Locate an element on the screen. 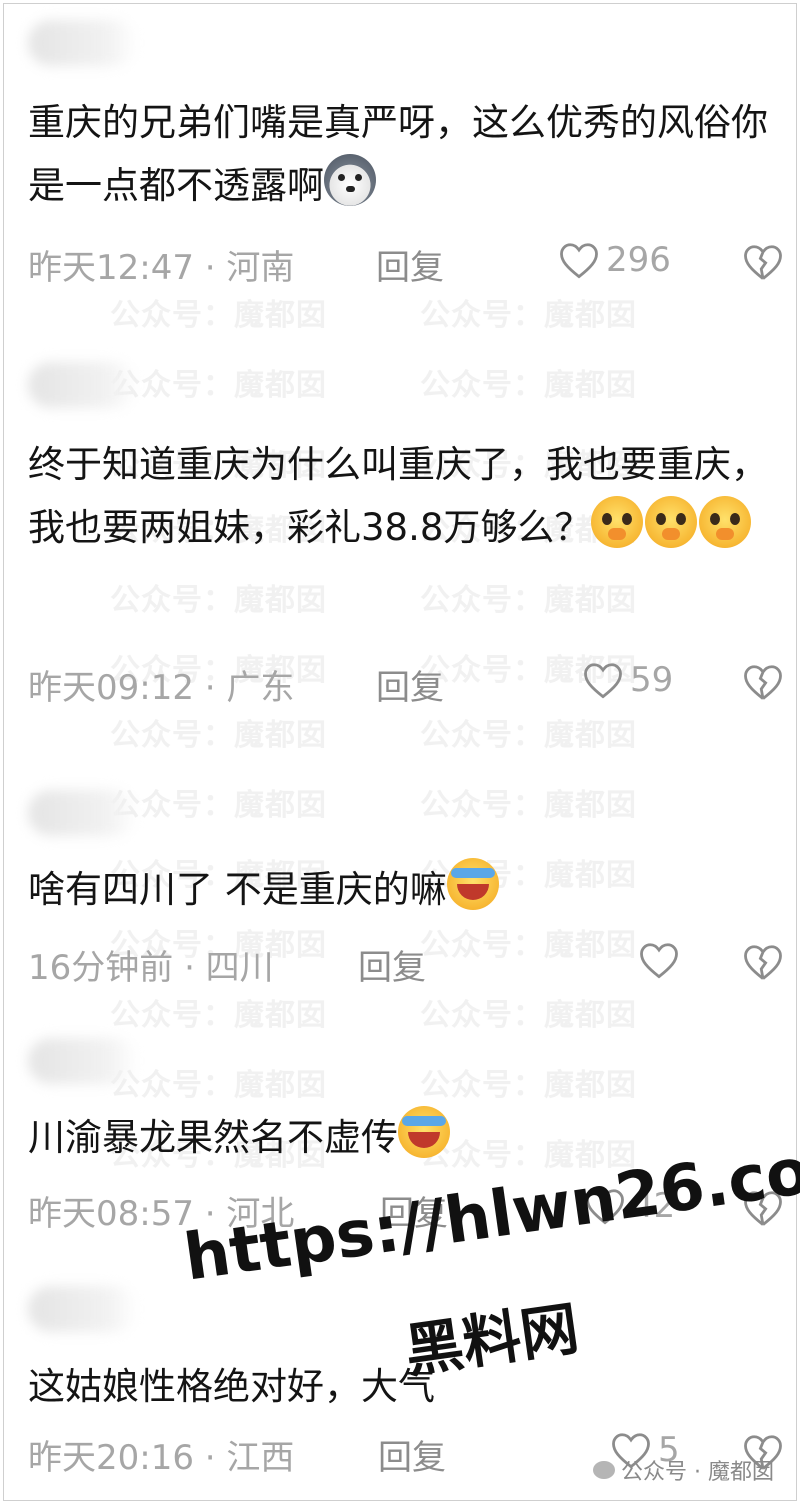  comment-time-location: 16分钟前 · 四川 is located at coordinates (151, 968).